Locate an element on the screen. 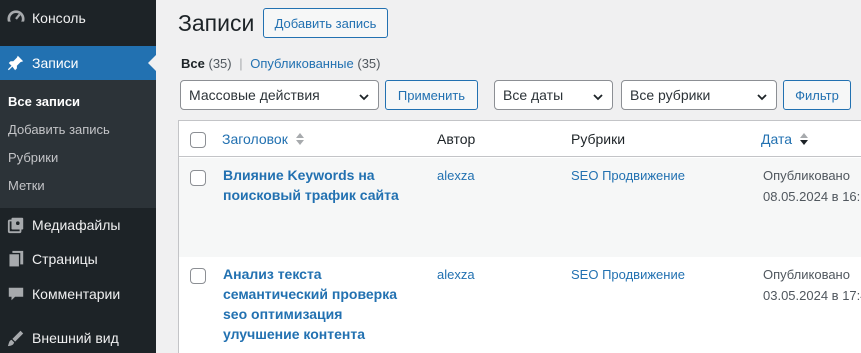  sidebar-item-dashboard: Консоль is located at coordinates (78, 18).